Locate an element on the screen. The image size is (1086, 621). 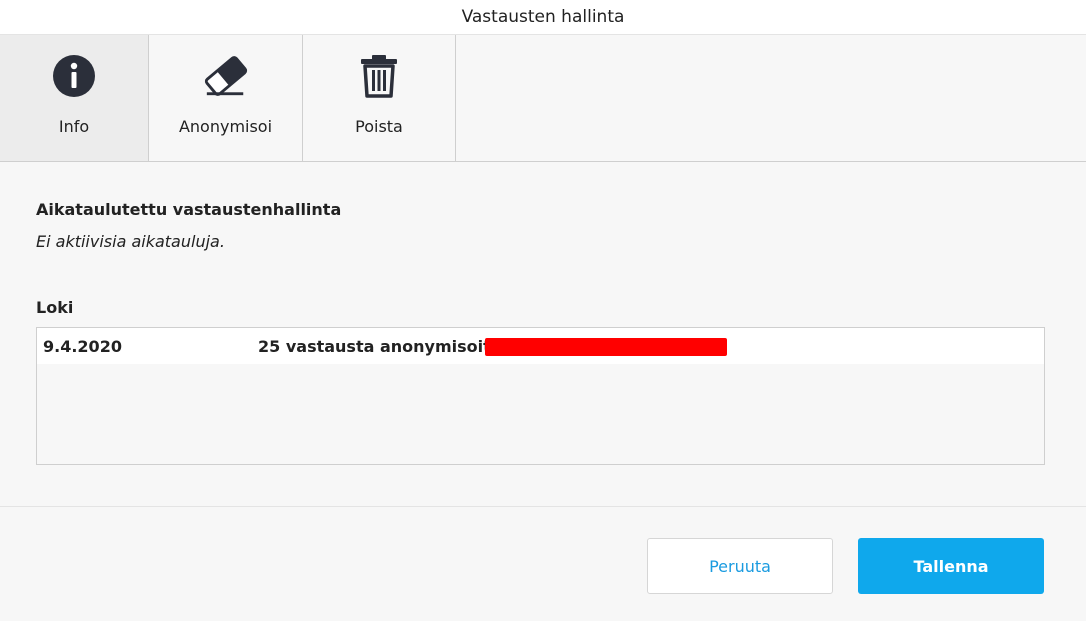
info-tab: Info is located at coordinates (74, 98).